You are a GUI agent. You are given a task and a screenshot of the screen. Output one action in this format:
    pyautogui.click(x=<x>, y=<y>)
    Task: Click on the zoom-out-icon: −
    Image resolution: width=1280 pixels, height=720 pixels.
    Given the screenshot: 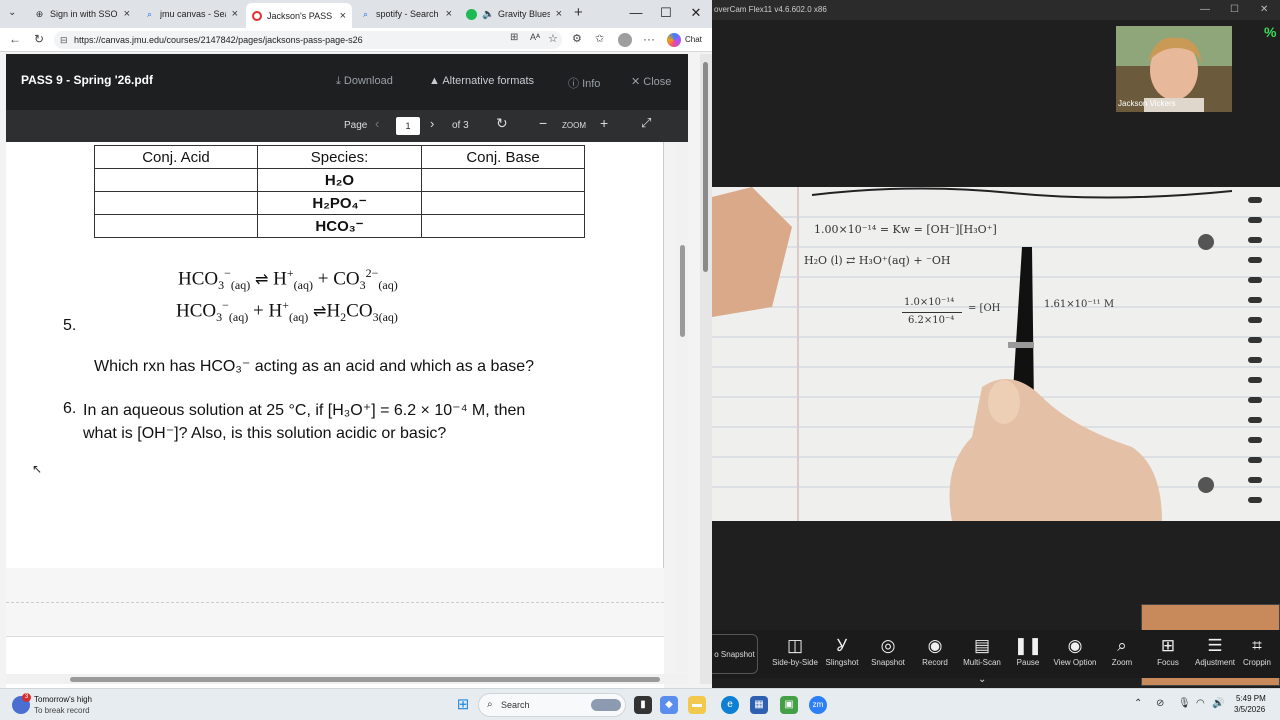 What is the action you would take?
    pyautogui.click(x=543, y=123)
    